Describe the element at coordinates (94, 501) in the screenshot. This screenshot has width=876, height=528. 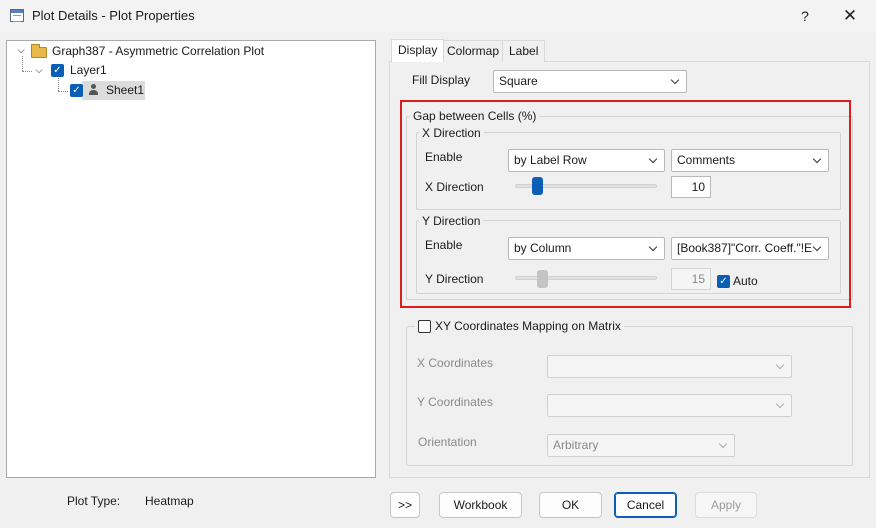
I see `plot-type-label: Plot Type:` at that location.